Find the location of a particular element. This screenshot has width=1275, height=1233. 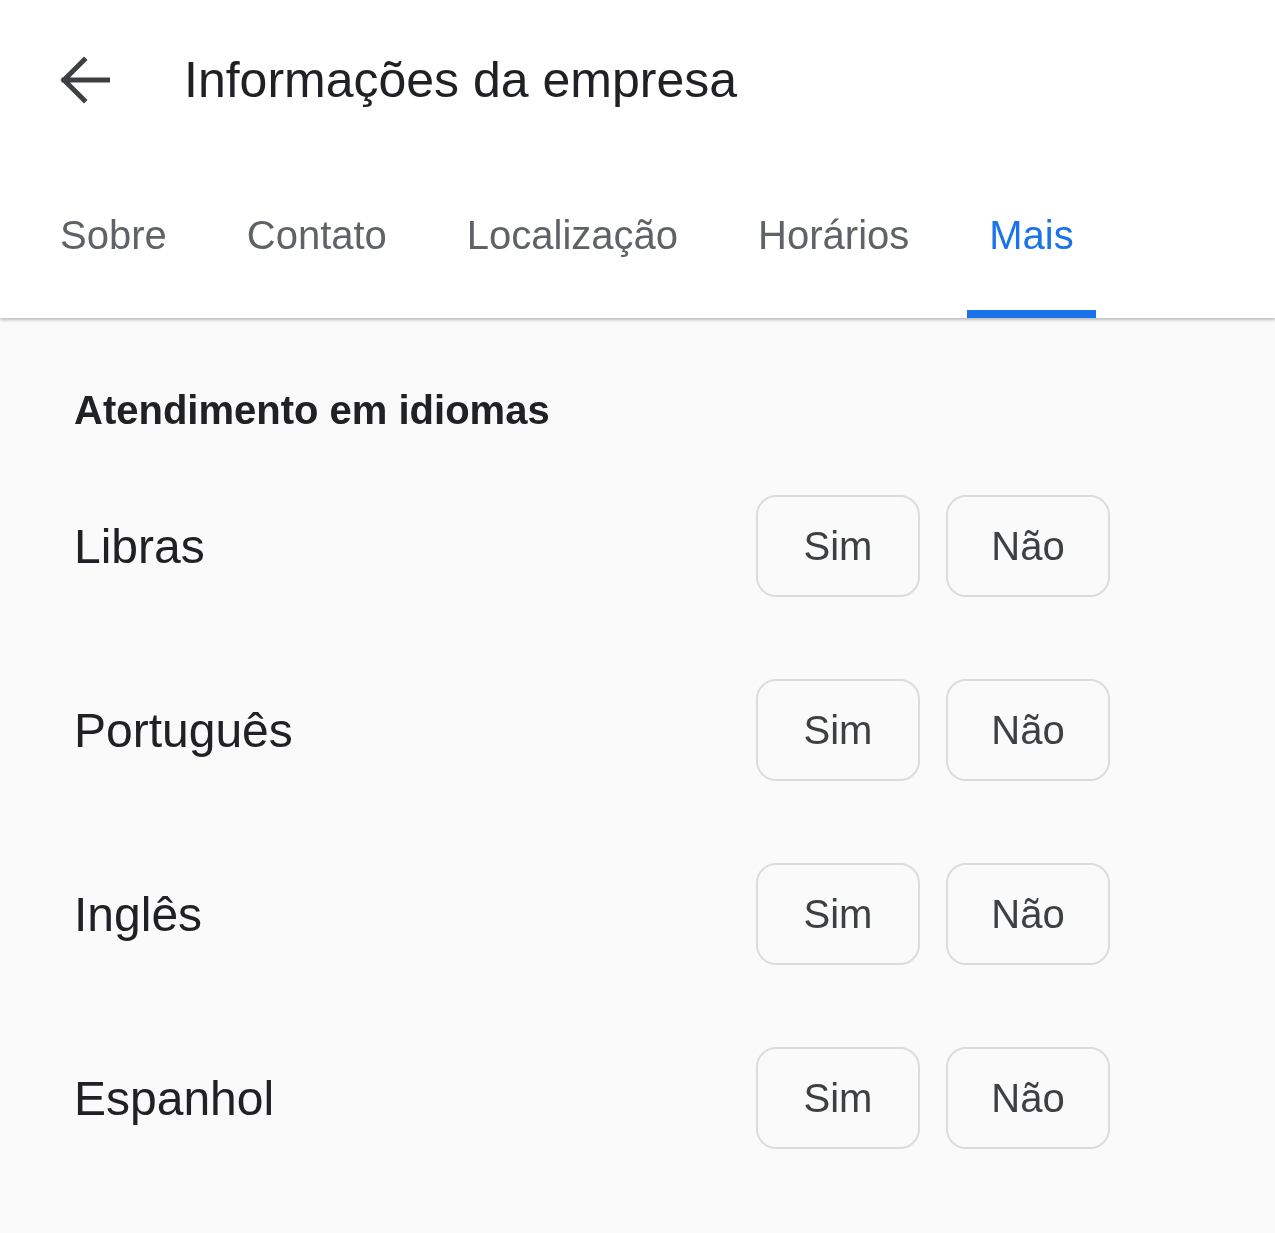

back-button is located at coordinates (84, 80).